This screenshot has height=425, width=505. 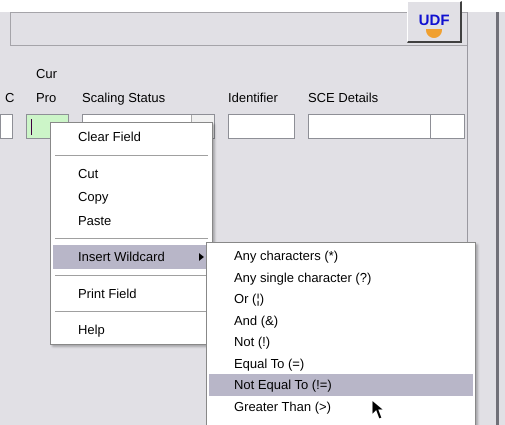 I want to click on menu-item: Help, so click(x=131, y=330).